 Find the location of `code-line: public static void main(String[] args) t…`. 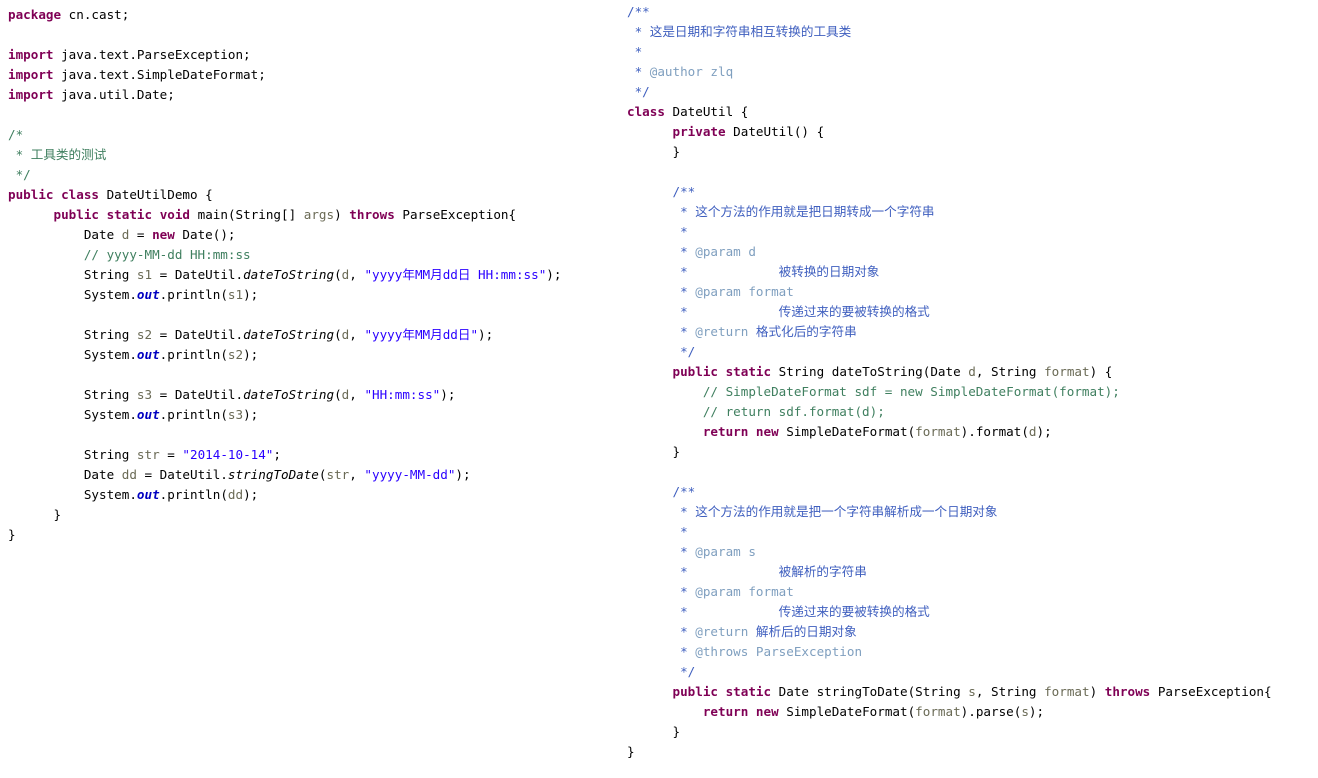

code-line: public static void main(String[] args) t… is located at coordinates (285, 214).